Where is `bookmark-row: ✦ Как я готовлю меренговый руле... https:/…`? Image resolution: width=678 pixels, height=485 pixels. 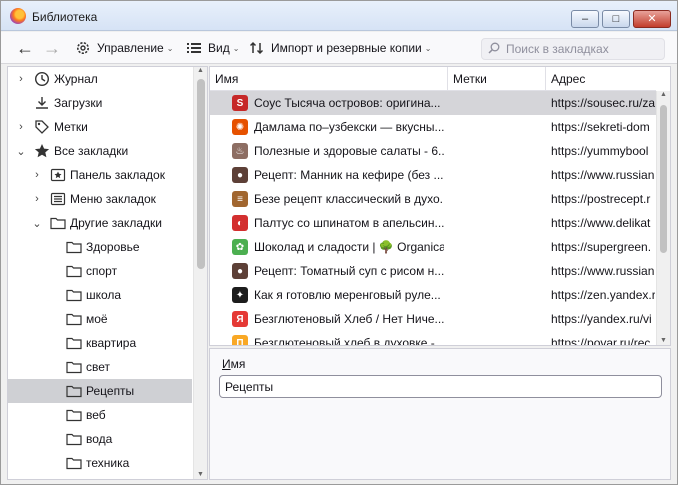
bookmark-row: ✦ Как я готовлю меренговый руле... https:/… is located at coordinates (433, 295).